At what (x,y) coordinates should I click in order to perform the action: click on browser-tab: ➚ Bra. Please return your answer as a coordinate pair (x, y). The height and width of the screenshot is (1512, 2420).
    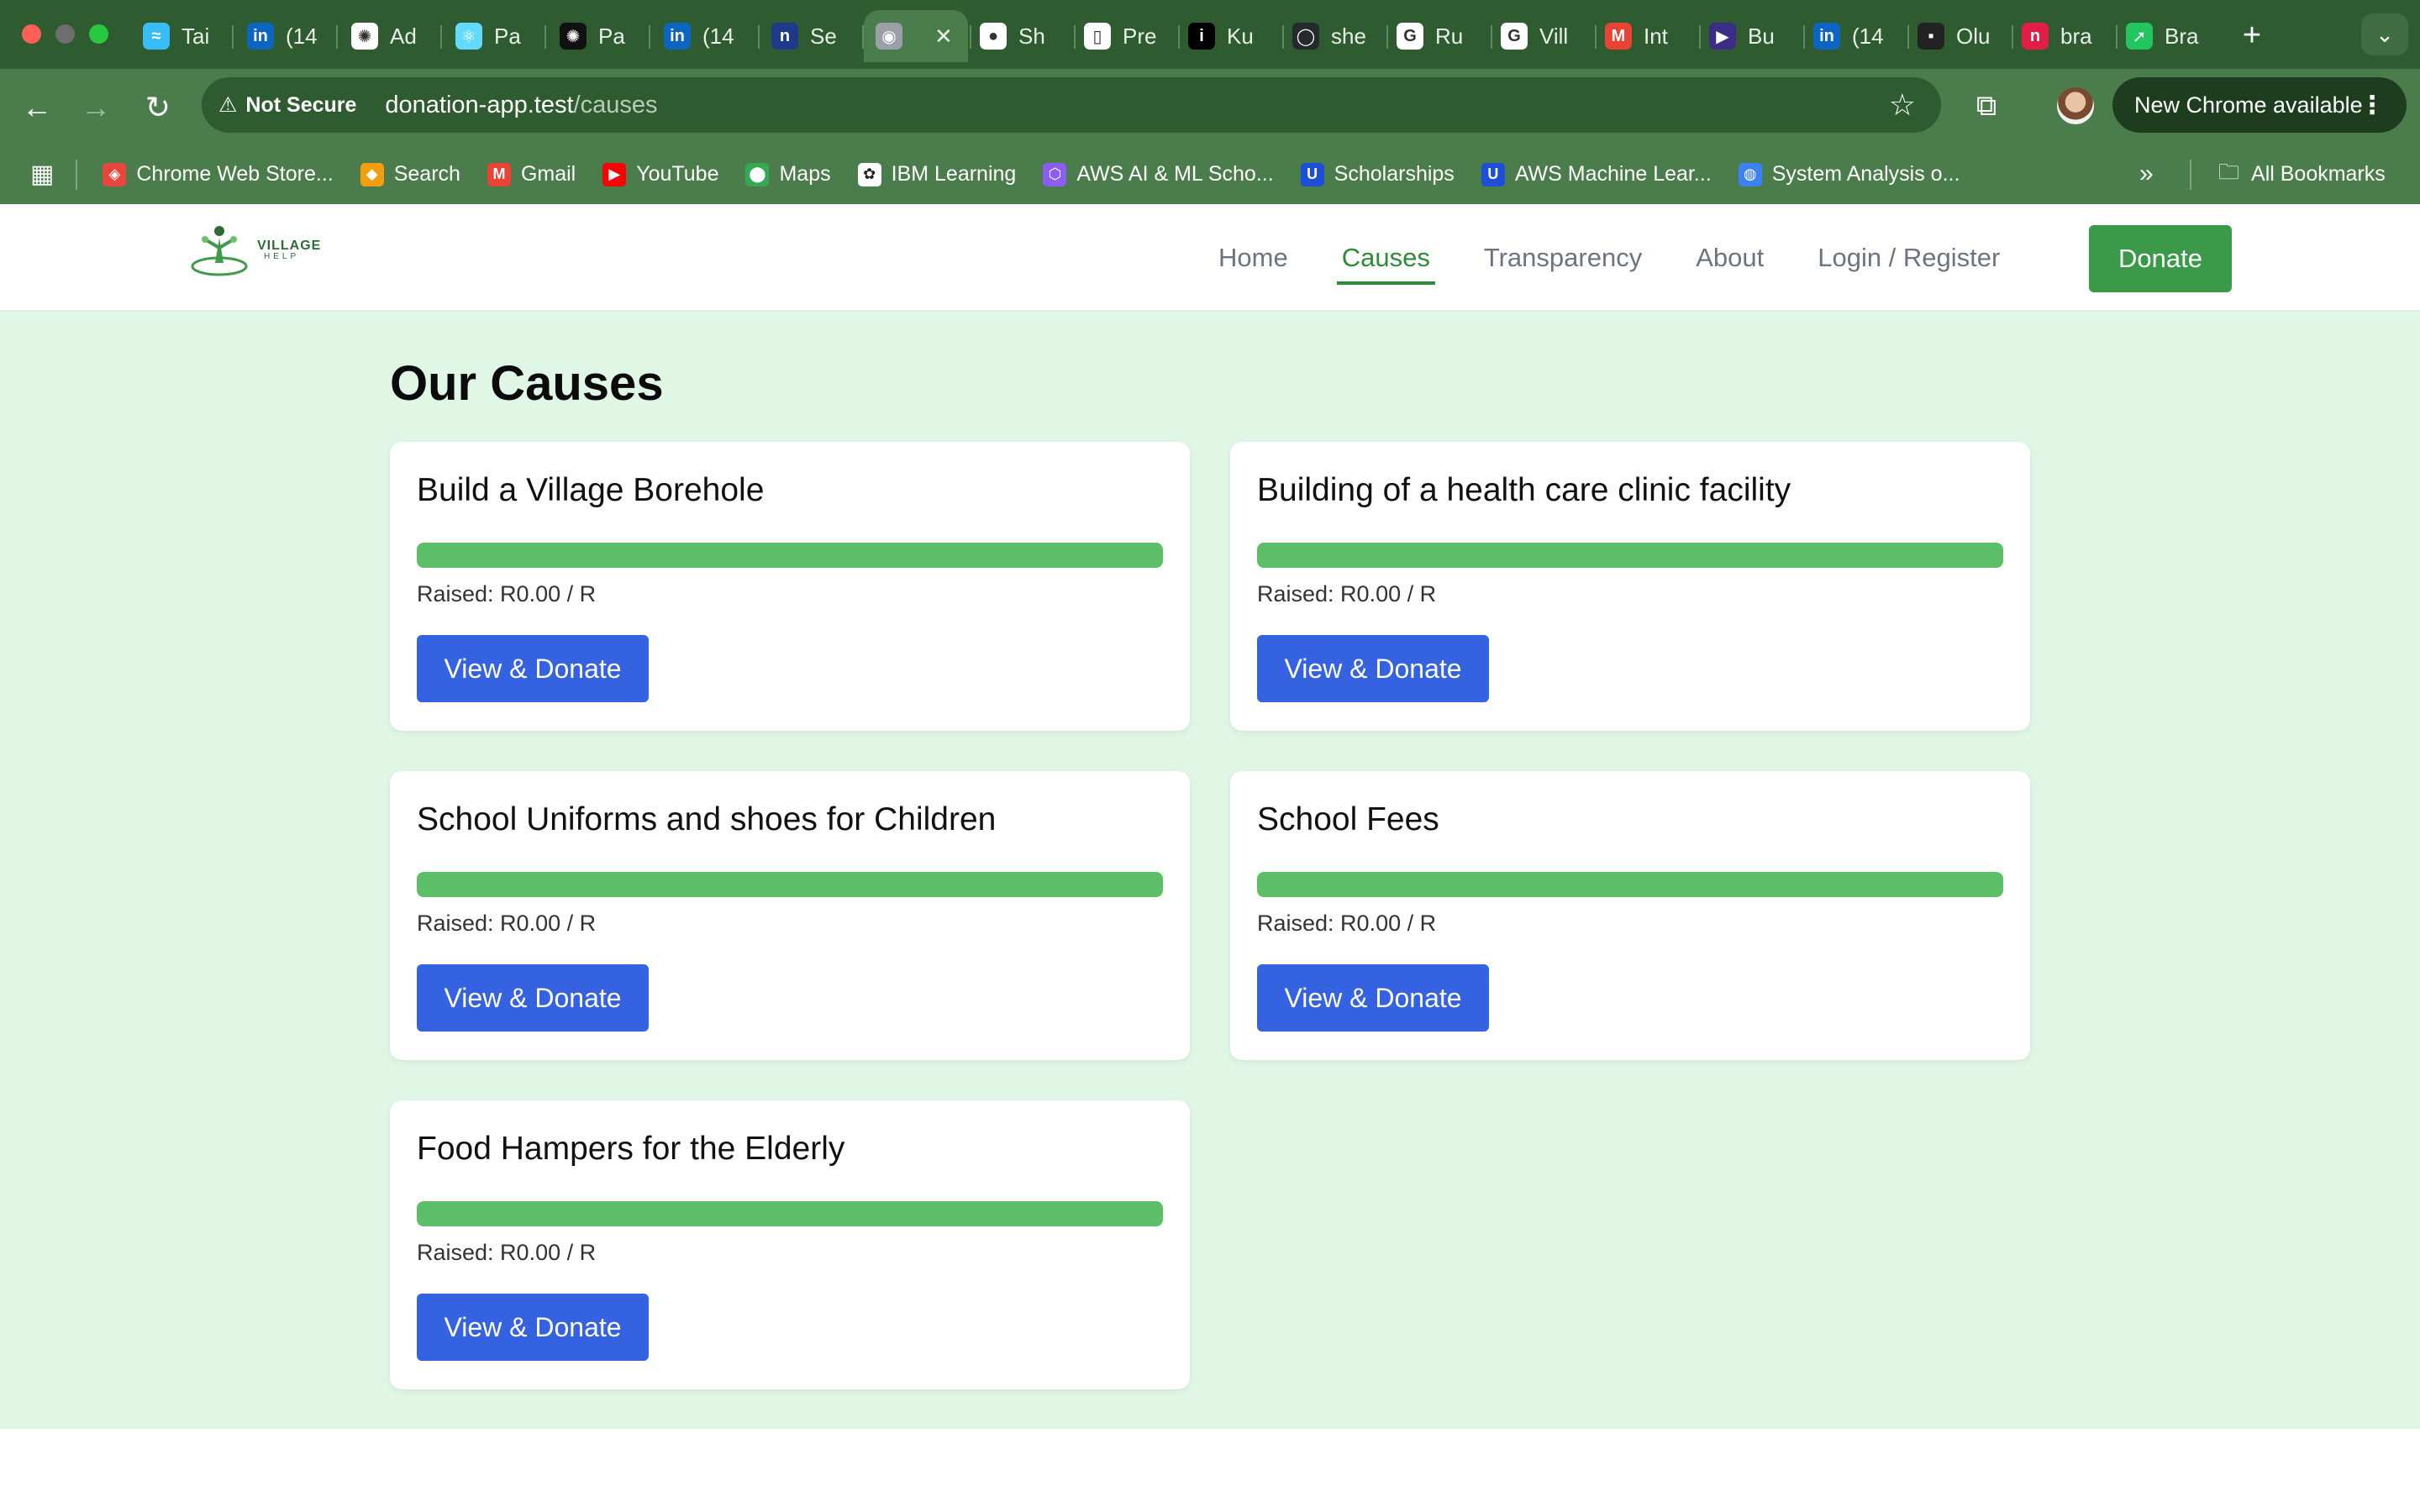
    Looking at the image, I should click on (2166, 36).